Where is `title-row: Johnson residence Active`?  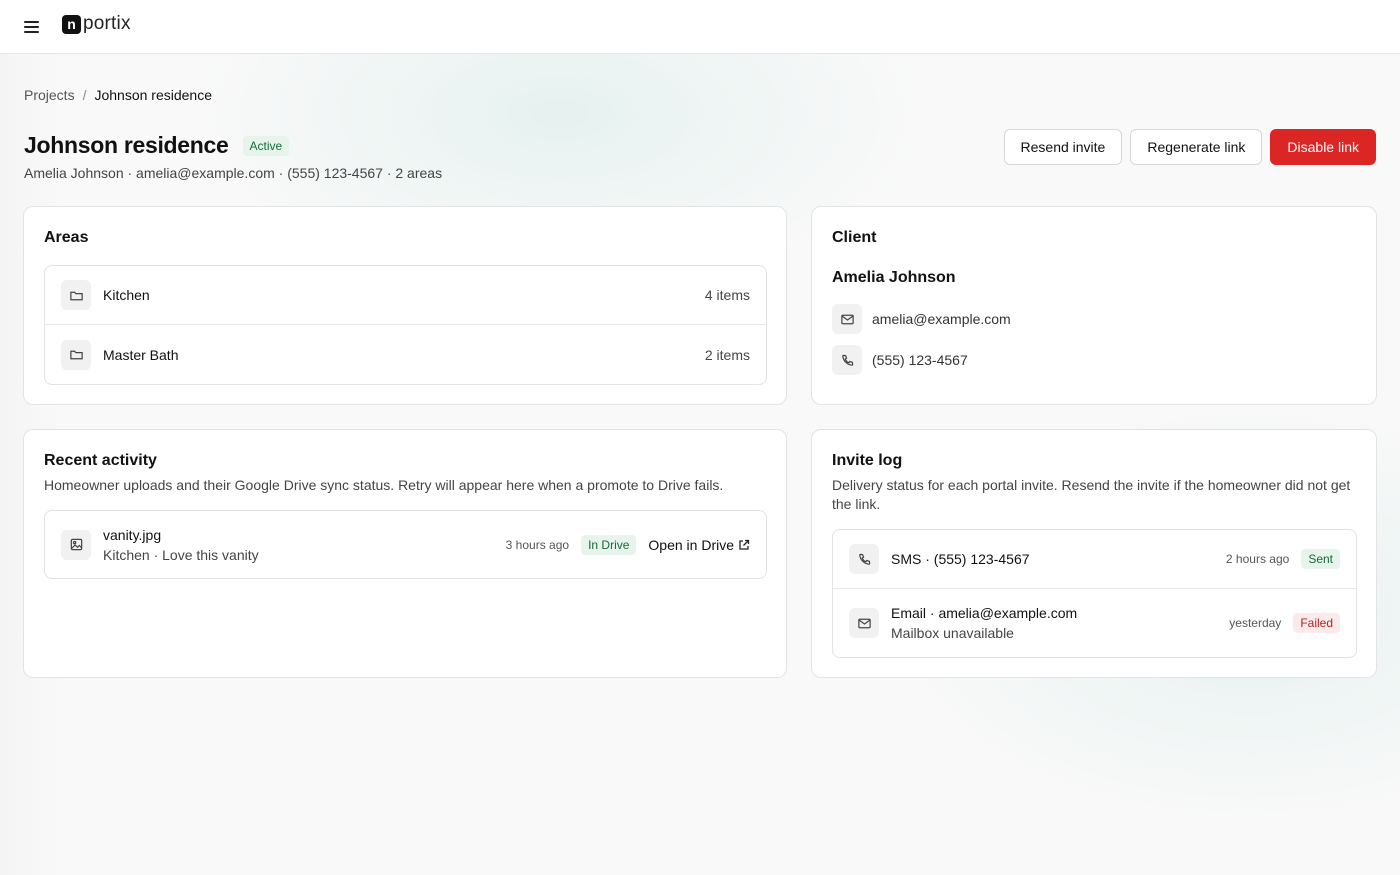
title-row: Johnson residence Active is located at coordinates (157, 145).